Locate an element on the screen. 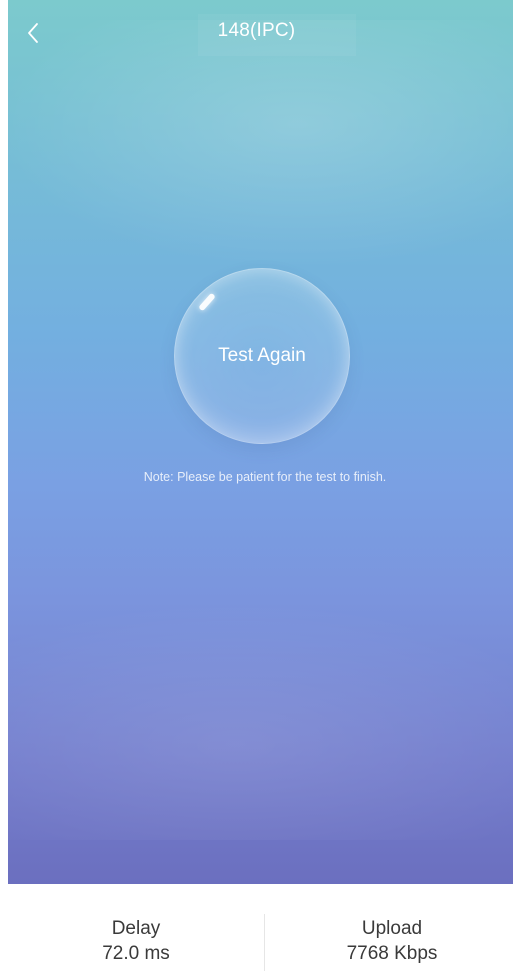 Image resolution: width=513 pixels, height=971 pixels. test-again-button: Test Again is located at coordinates (262, 356).